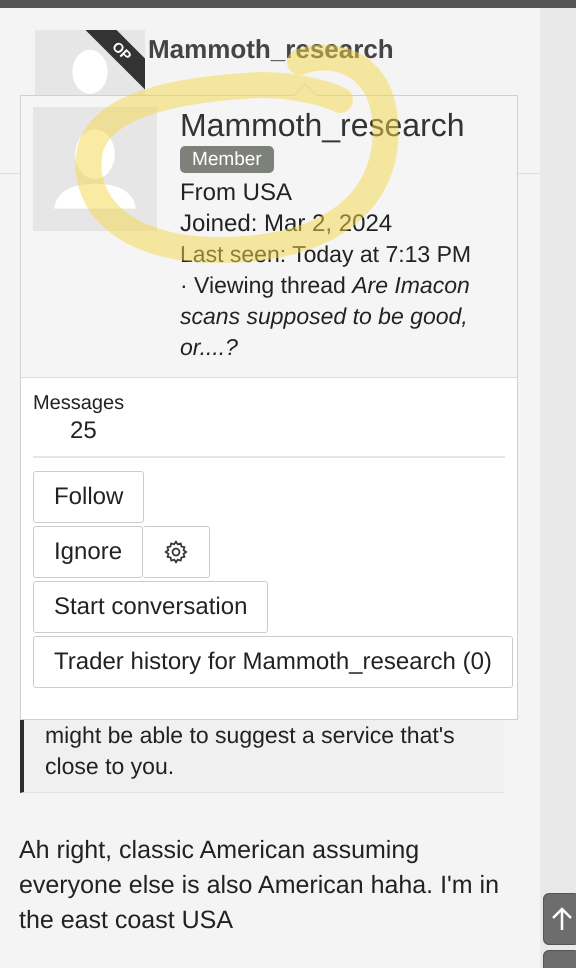 Image resolution: width=576 pixels, height=968 pixels. I want to click on scroll-up-button, so click(559, 919).